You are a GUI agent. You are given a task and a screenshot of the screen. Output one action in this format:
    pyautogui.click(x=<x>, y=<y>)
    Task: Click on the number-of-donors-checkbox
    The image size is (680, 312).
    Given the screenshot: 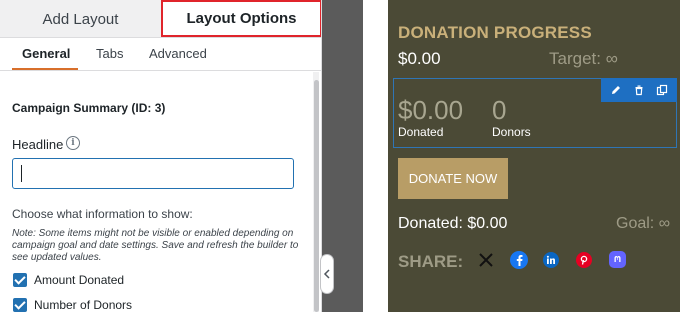 What is the action you would take?
    pyautogui.click(x=20, y=305)
    